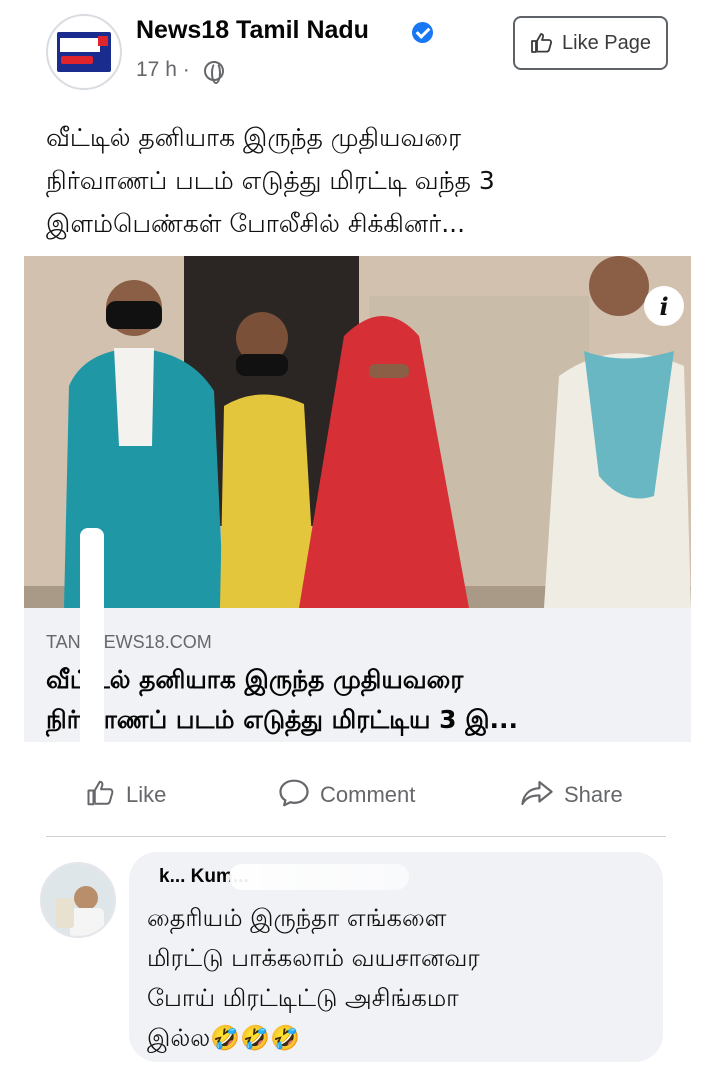  Describe the element at coordinates (253, 137) in the screenshot. I see `post-text-line: வீட்டில் தனியாக இருந்த முதியவரை` at that location.